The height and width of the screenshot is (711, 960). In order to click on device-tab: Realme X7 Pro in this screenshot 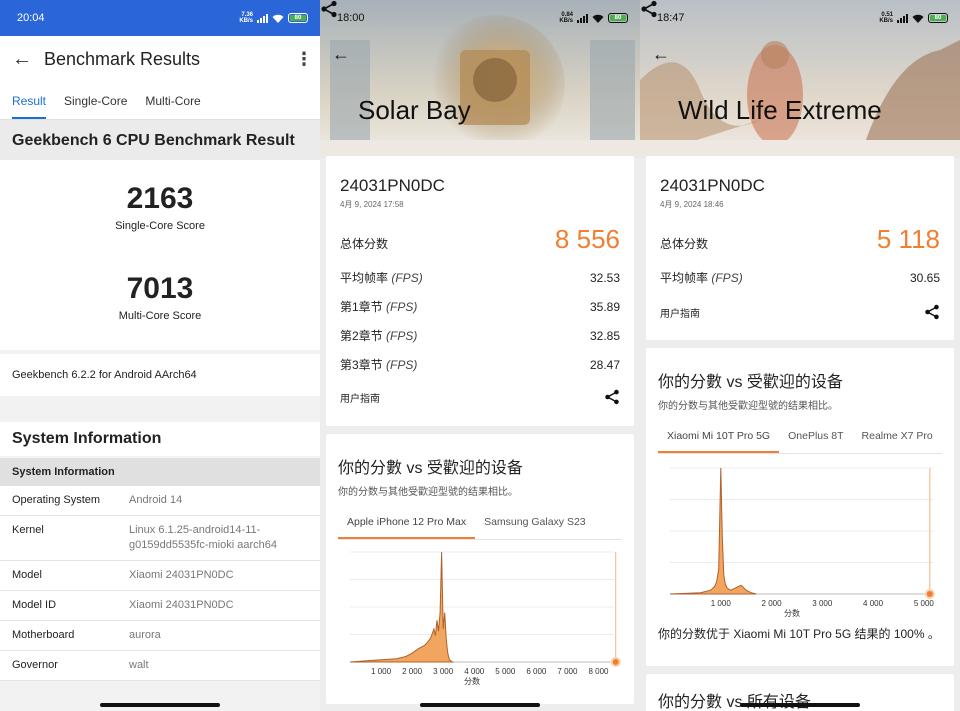, I will do `click(897, 441)`.